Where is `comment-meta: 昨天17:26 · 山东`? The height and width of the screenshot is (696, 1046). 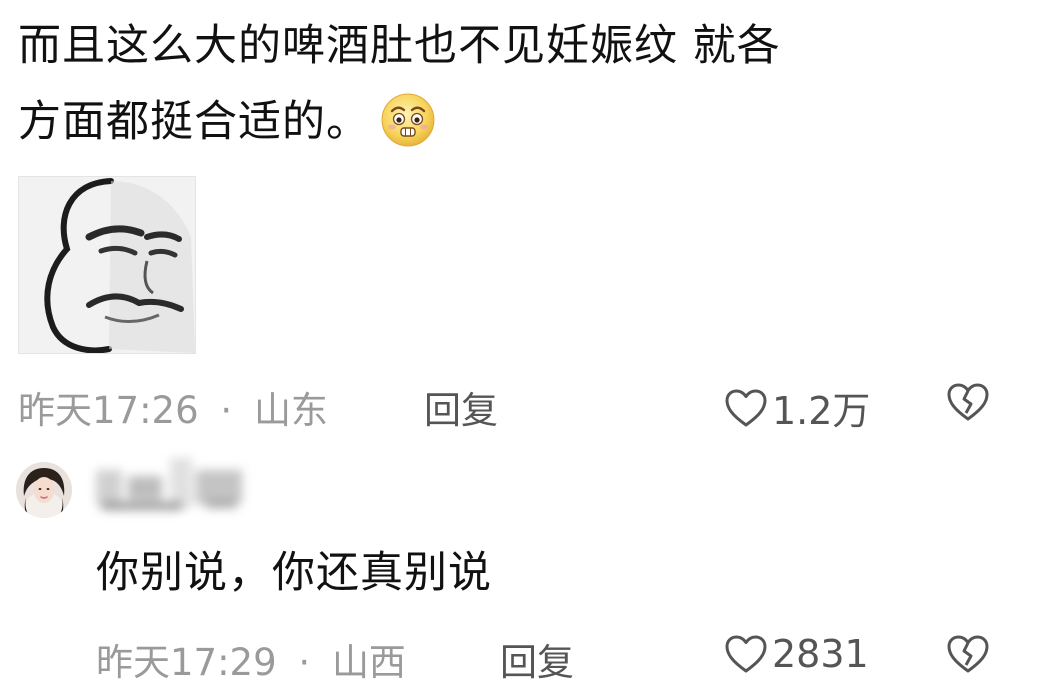
comment-meta: 昨天17:26 · 山东 is located at coordinates (173, 407).